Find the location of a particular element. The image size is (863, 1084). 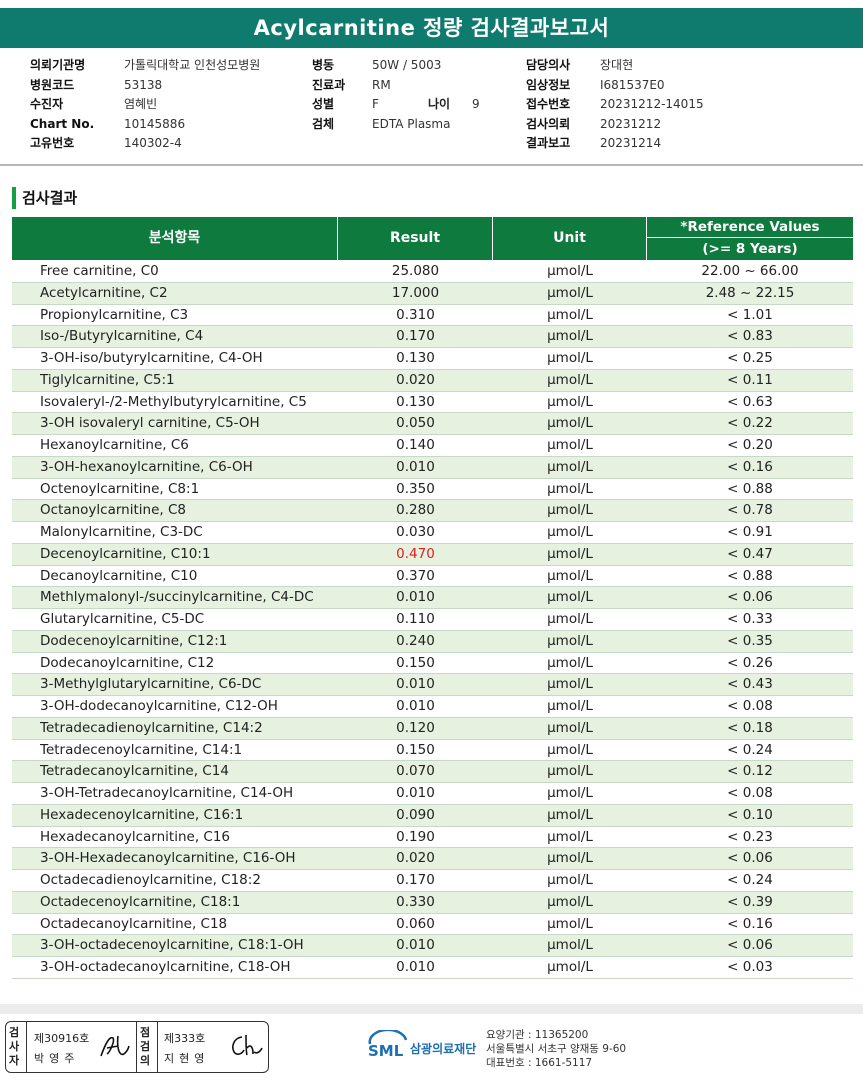

reference-value: < 0.18 is located at coordinates (750, 727).